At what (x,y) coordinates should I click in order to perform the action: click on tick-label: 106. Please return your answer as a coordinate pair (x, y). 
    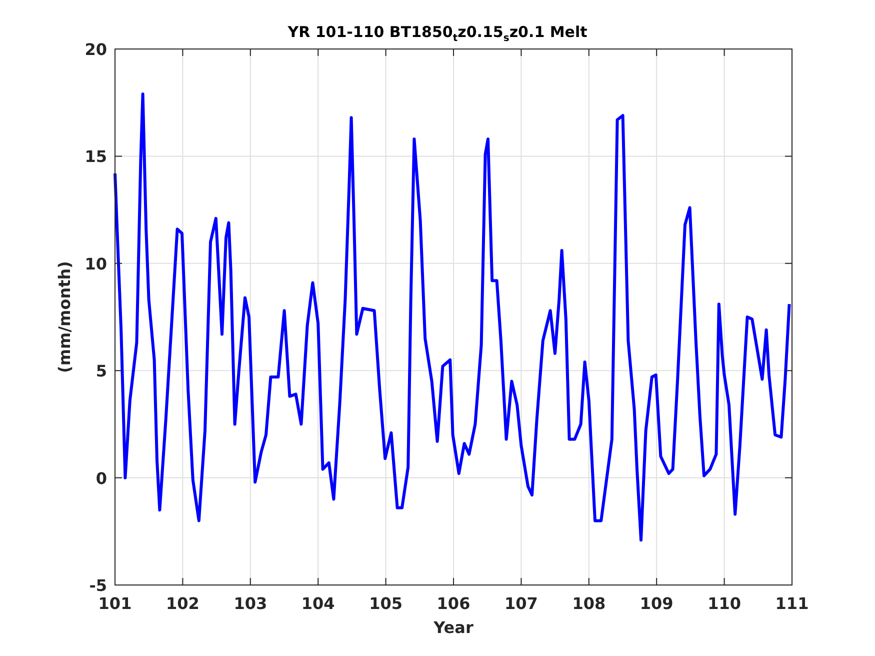
    Looking at the image, I should click on (453, 603).